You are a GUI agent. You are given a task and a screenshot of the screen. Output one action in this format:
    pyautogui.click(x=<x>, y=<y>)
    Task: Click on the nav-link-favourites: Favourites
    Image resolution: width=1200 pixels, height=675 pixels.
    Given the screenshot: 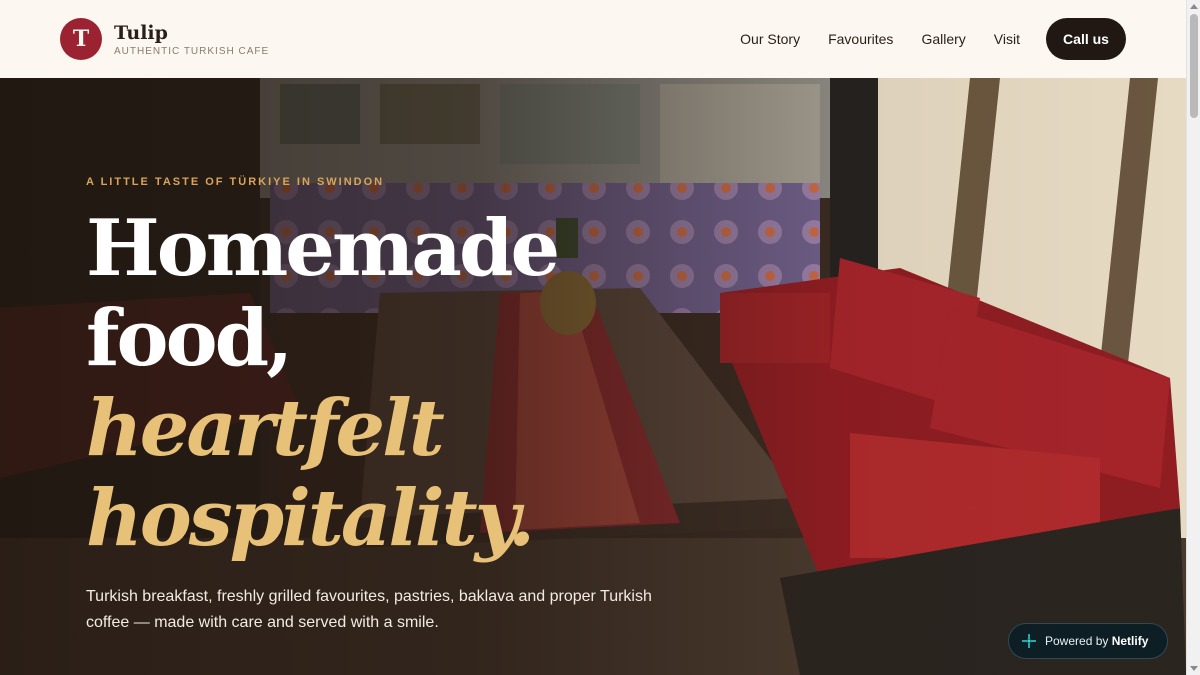 What is the action you would take?
    pyautogui.click(x=860, y=39)
    